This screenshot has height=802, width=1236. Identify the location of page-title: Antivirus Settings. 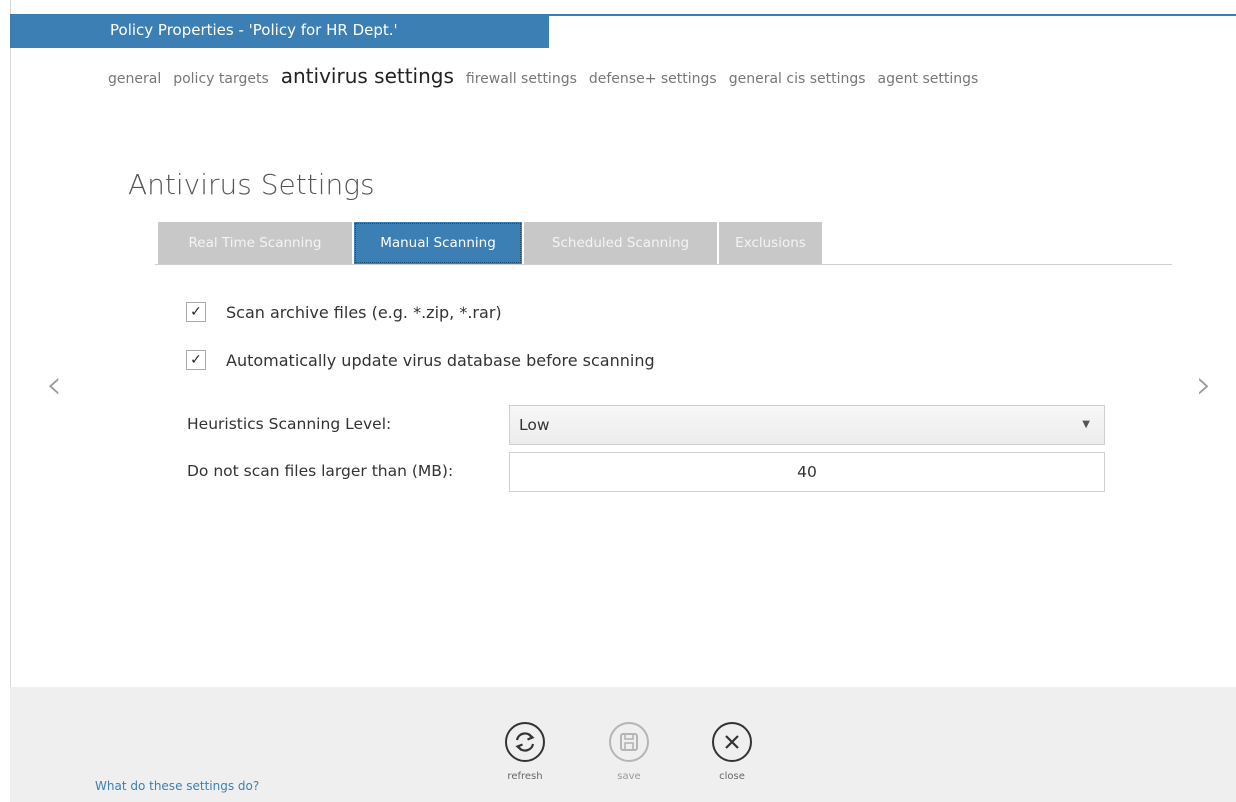
(251, 184).